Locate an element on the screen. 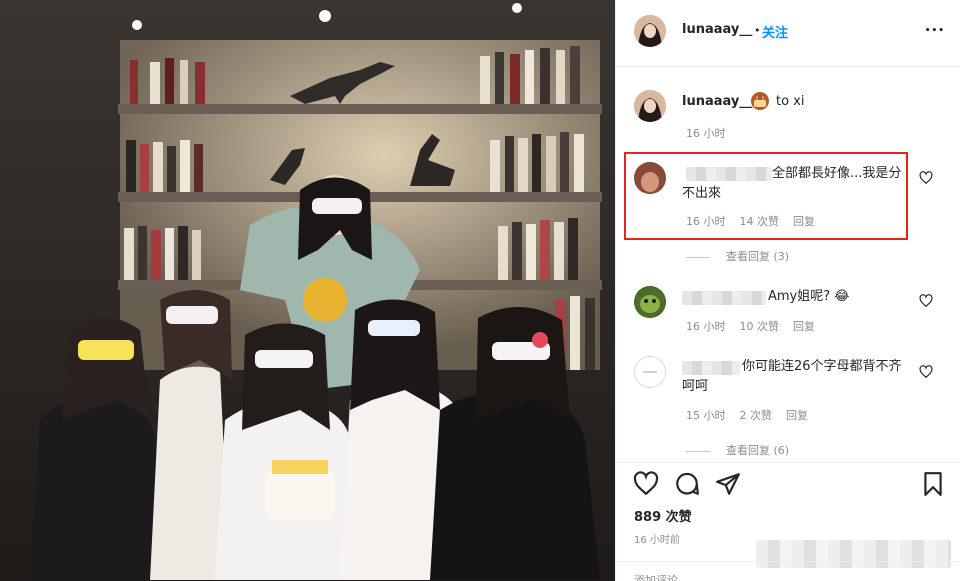 The height and width of the screenshot is (581, 960). comment-likes: 14 次赞 is located at coordinates (760, 221).